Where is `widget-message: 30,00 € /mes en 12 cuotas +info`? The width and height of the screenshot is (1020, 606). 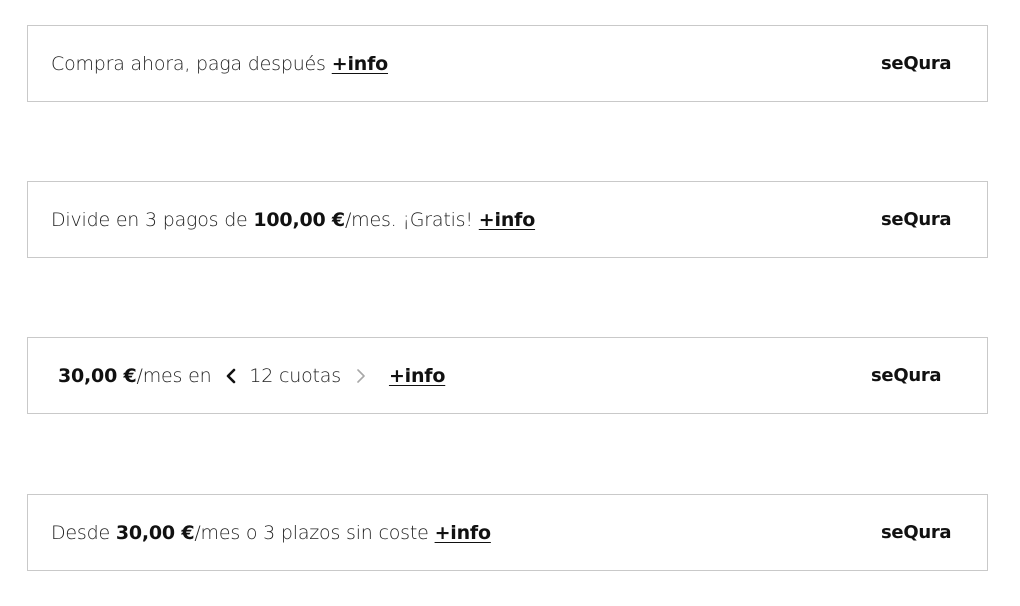
widget-message: 30,00 € /mes en 12 cuotas +info is located at coordinates (251, 375).